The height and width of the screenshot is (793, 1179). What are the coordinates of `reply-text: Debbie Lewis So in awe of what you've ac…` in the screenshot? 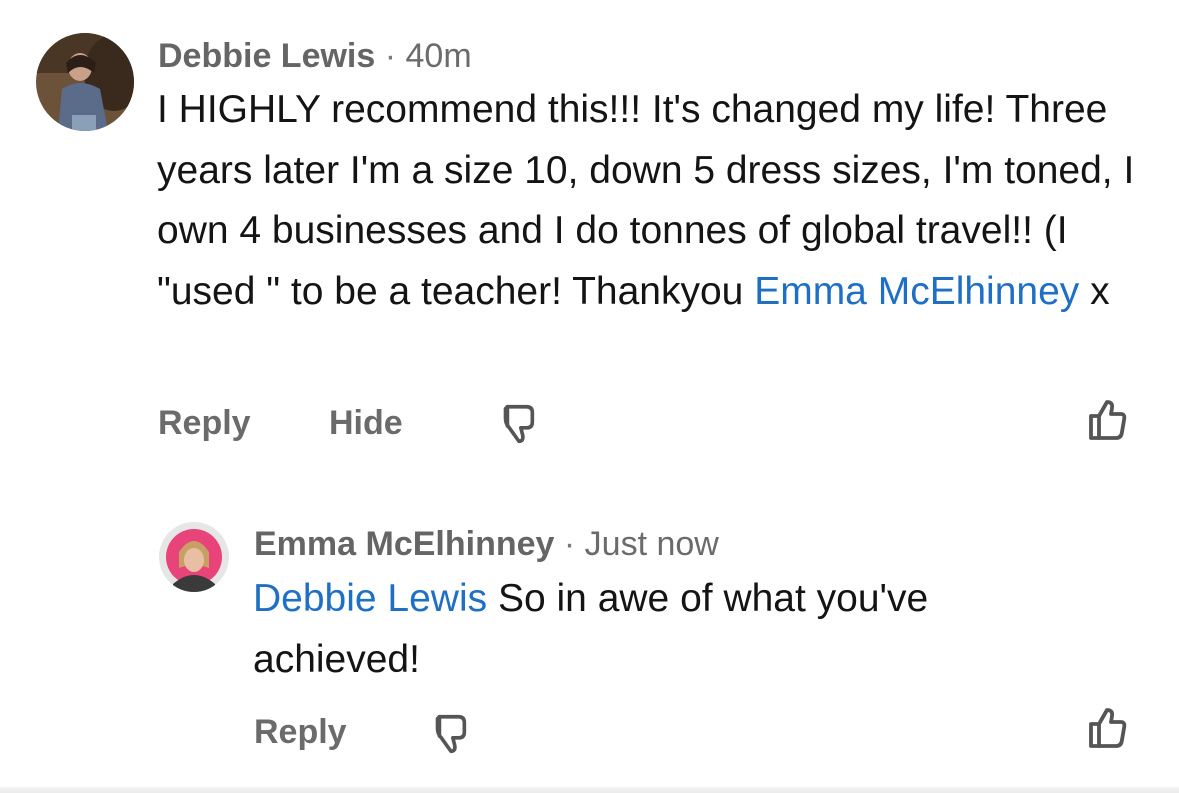 It's located at (668, 629).